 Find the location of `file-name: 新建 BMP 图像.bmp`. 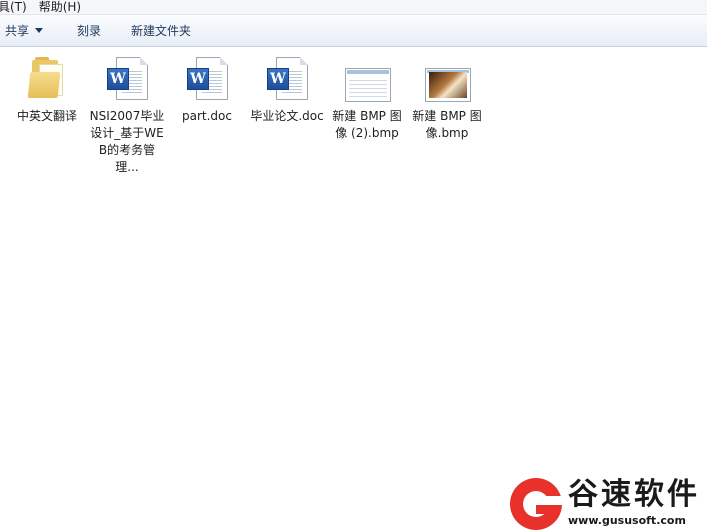

file-name: 新建 BMP 图像.bmp is located at coordinates (447, 124).